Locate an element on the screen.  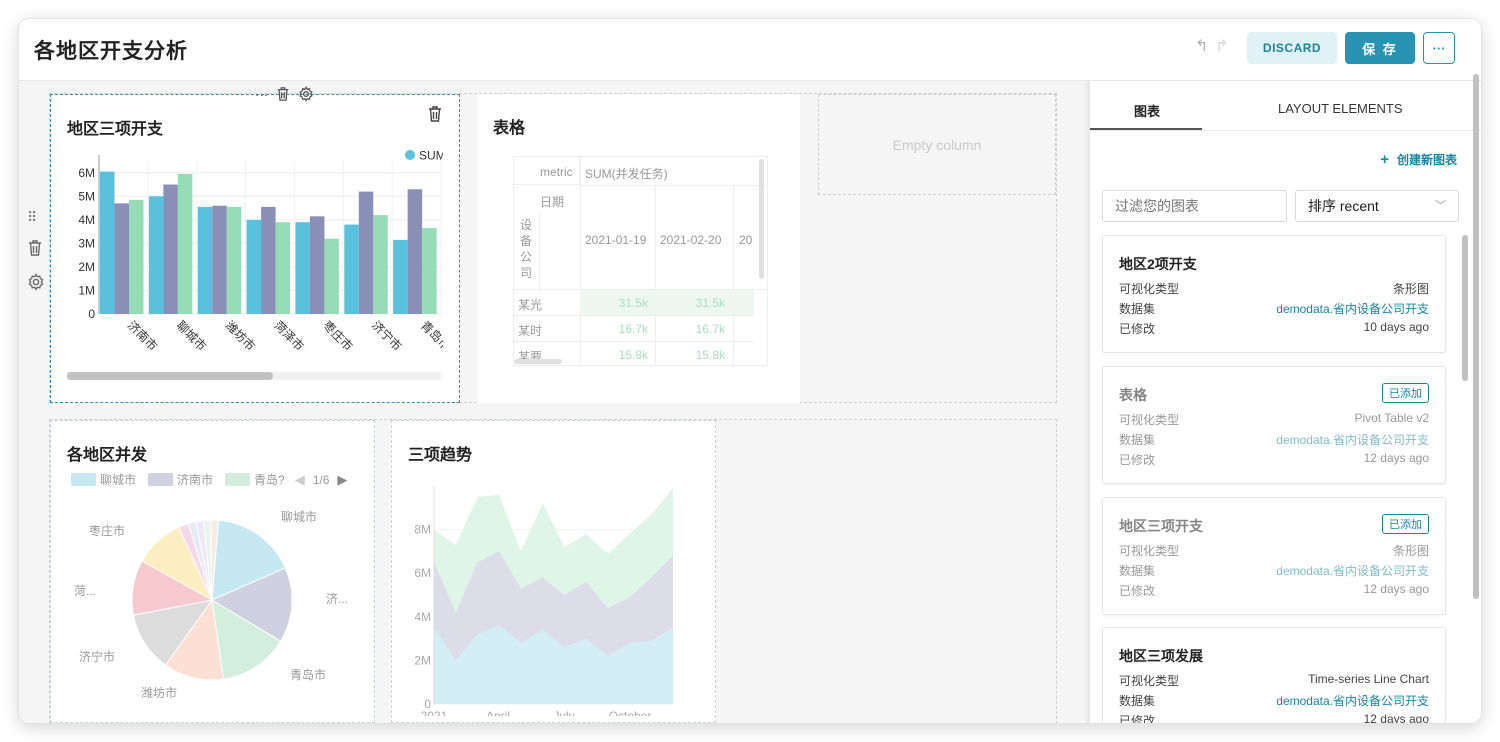
pivot-date-col-3: 20 is located at coordinates (746, 240).